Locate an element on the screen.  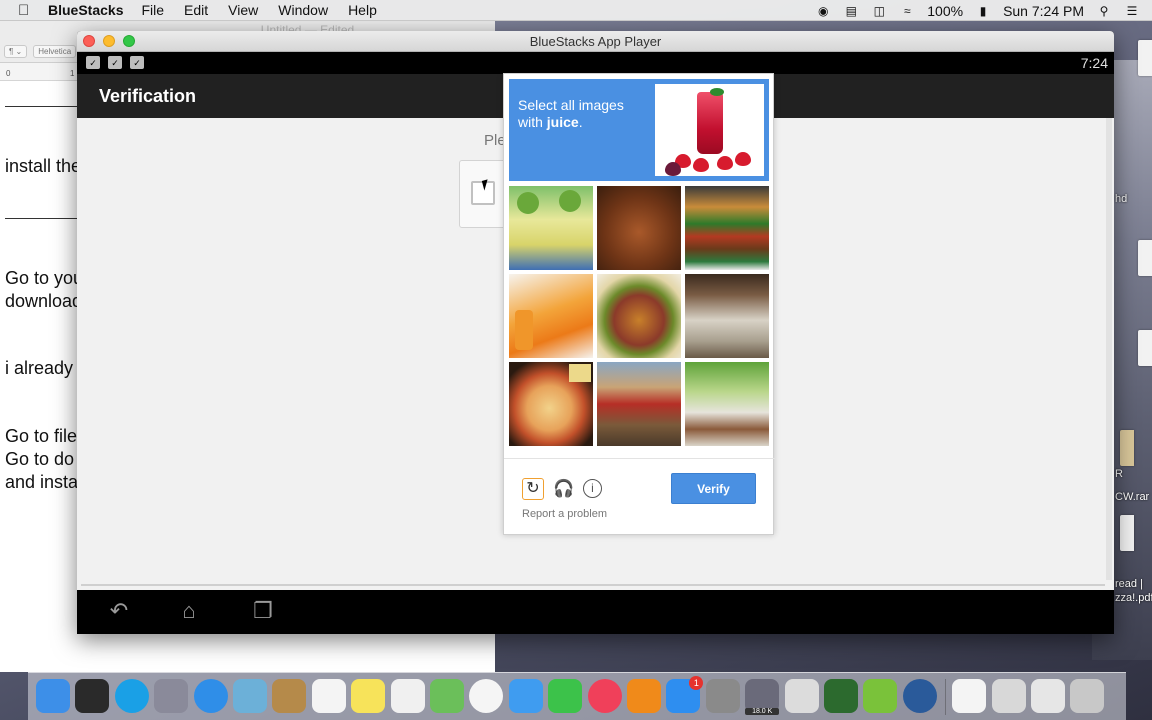
horizontal-scrollbar is located at coordinates (593, 585).